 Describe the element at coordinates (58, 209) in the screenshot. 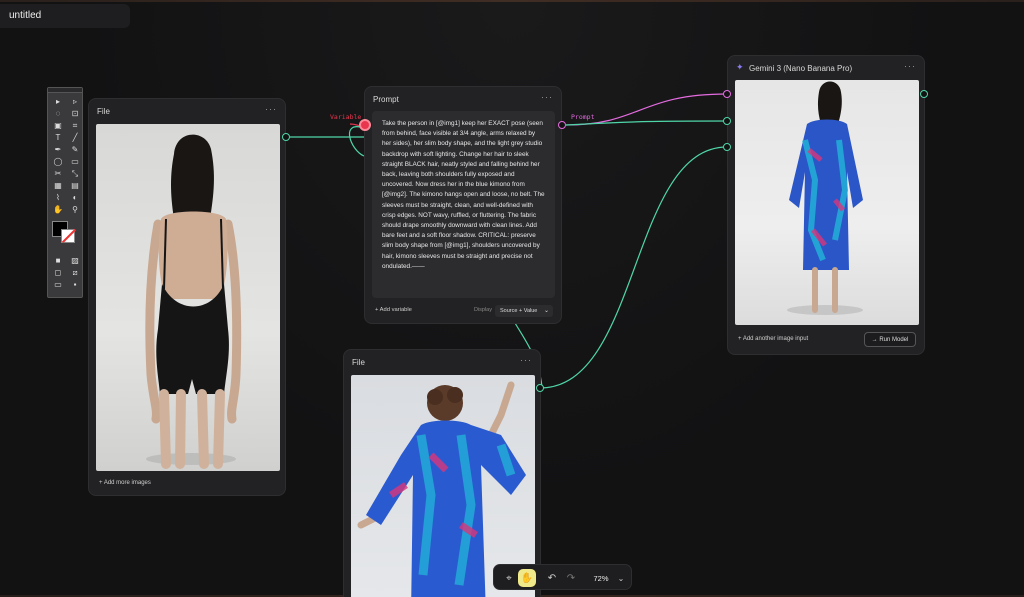

I see `hand-tool-icon: ✋` at that location.